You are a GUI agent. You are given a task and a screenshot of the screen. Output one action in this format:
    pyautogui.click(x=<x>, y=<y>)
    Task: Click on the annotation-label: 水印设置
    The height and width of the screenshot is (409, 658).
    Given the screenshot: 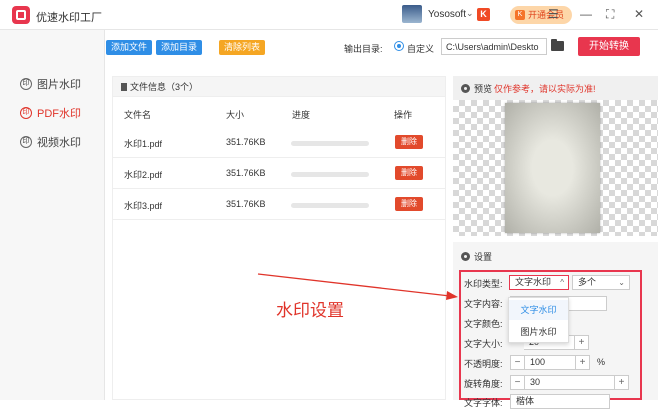 What is the action you would take?
    pyautogui.click(x=310, y=310)
    